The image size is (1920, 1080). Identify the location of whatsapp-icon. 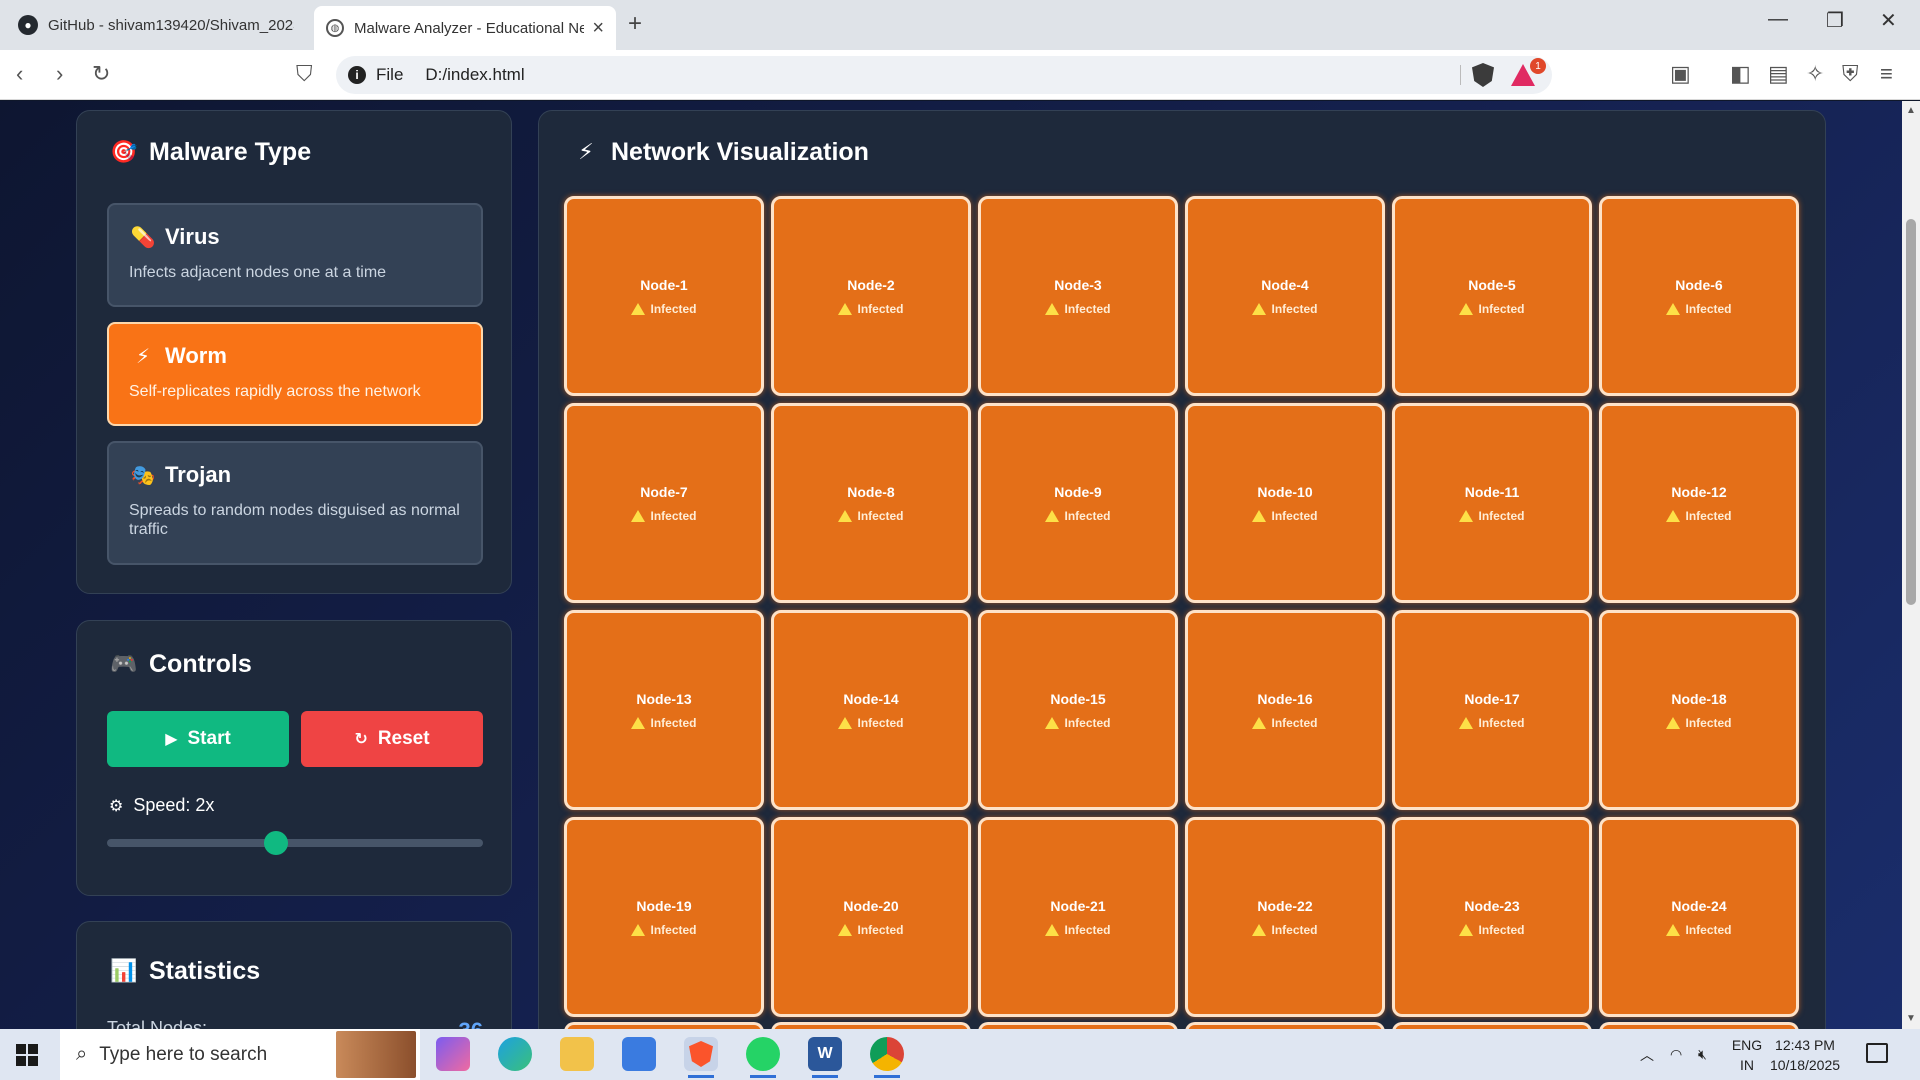
(763, 1057).